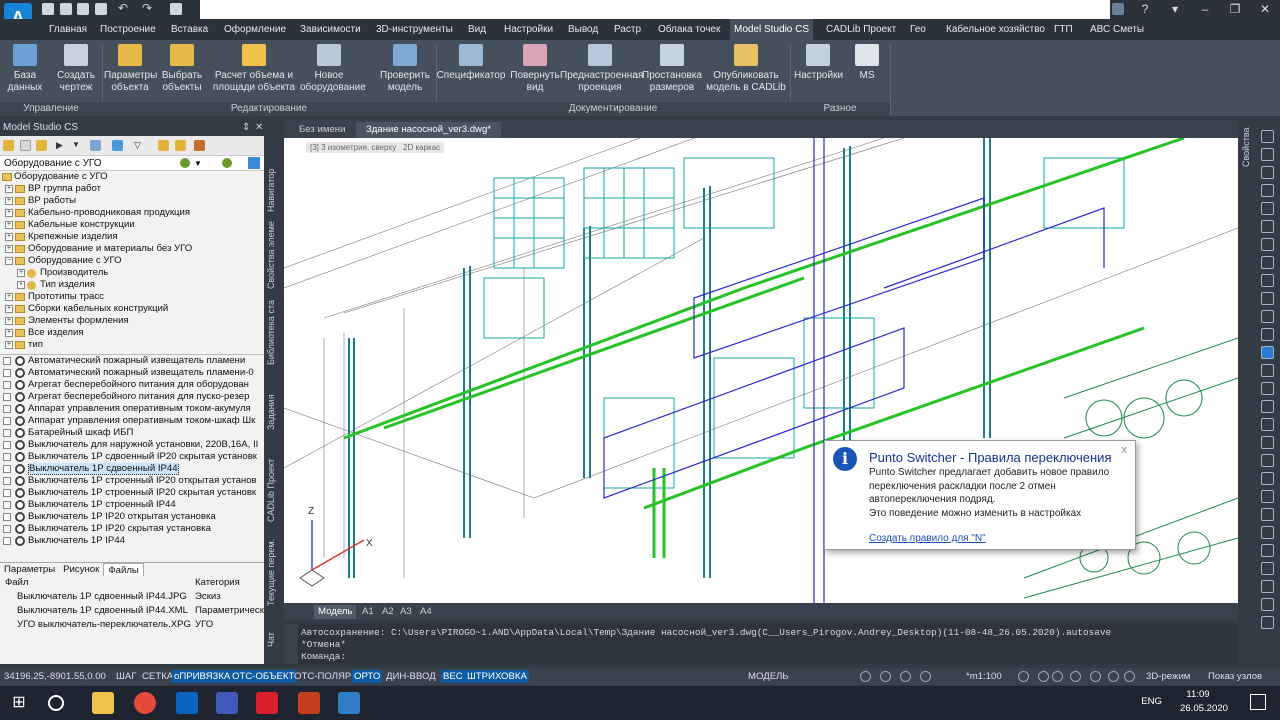 The height and width of the screenshot is (720, 1280). I want to click on document-tab: Без имени, so click(322, 130).